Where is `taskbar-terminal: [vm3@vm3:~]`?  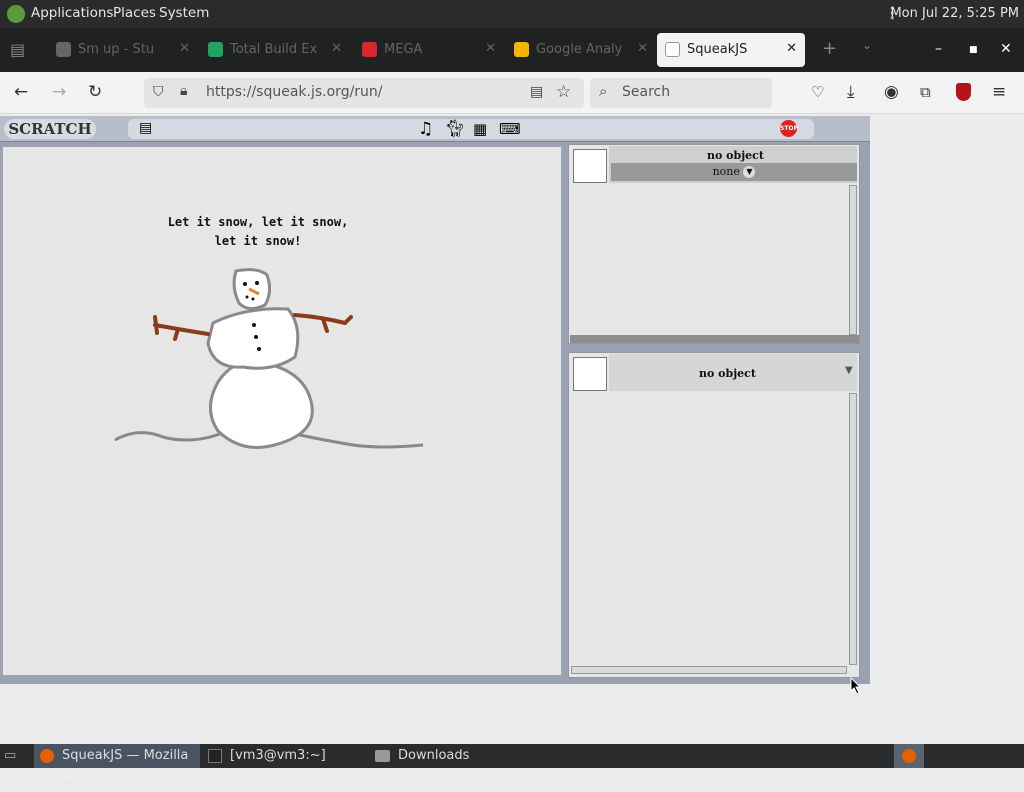 taskbar-terminal: [vm3@vm3:~] is located at coordinates (284, 756).